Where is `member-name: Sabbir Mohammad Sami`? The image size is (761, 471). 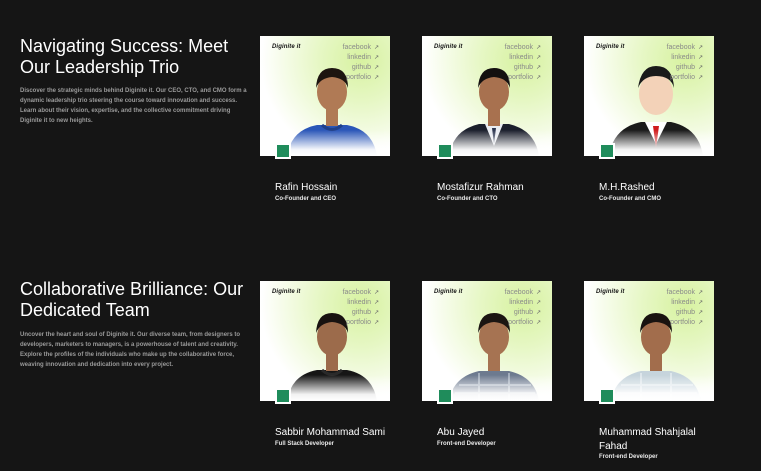 member-name: Sabbir Mohammad Sami is located at coordinates (330, 432).